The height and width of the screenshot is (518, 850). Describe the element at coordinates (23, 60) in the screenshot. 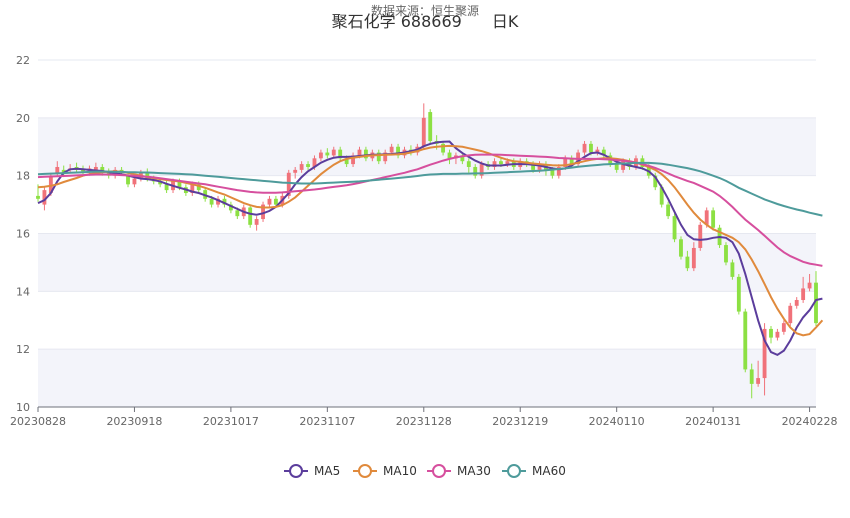

I see `y-tick-label: 22` at that location.